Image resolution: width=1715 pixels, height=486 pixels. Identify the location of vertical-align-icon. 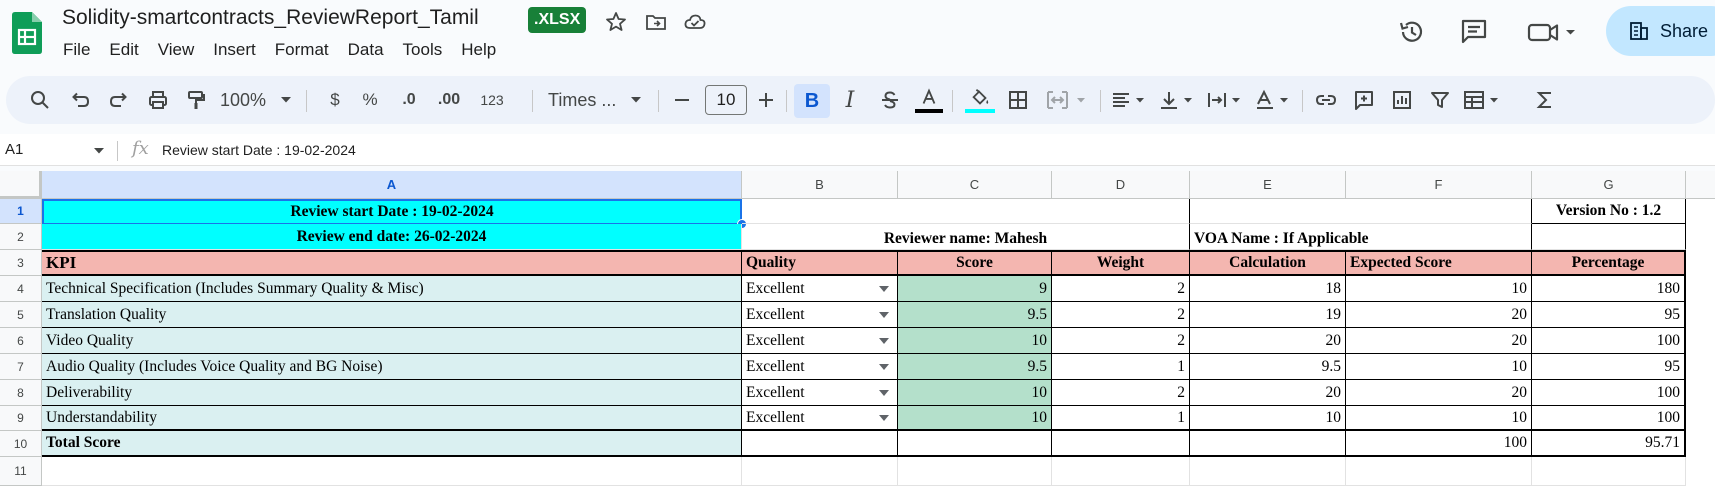
(1178, 100).